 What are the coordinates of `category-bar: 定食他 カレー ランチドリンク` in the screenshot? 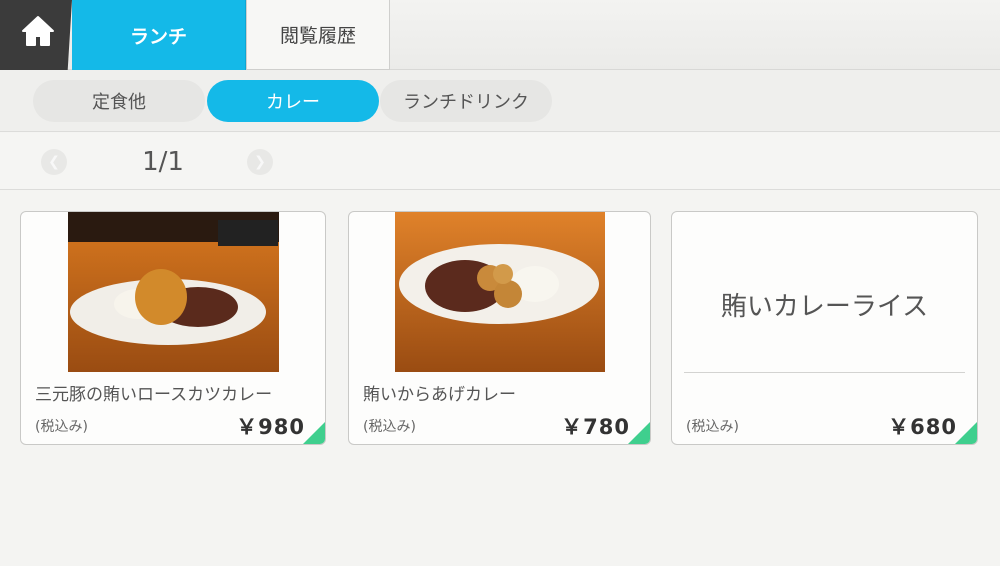 It's located at (500, 101).